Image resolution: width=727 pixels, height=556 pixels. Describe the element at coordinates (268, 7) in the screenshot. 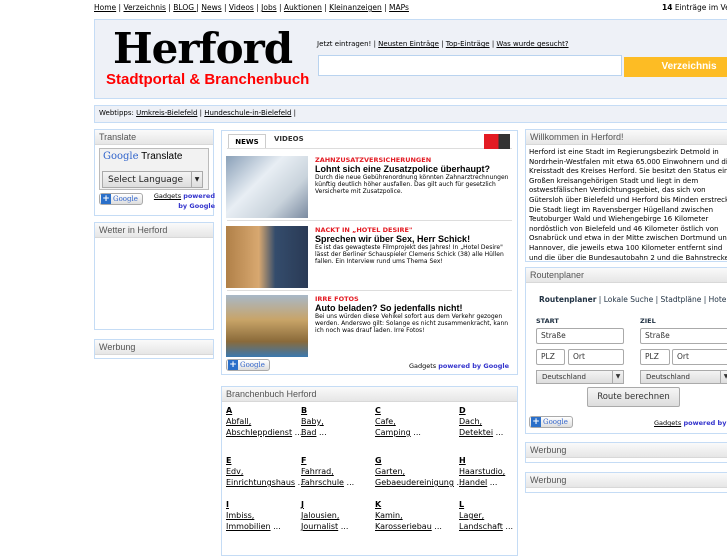

I see `nav-link: Jobs` at that location.